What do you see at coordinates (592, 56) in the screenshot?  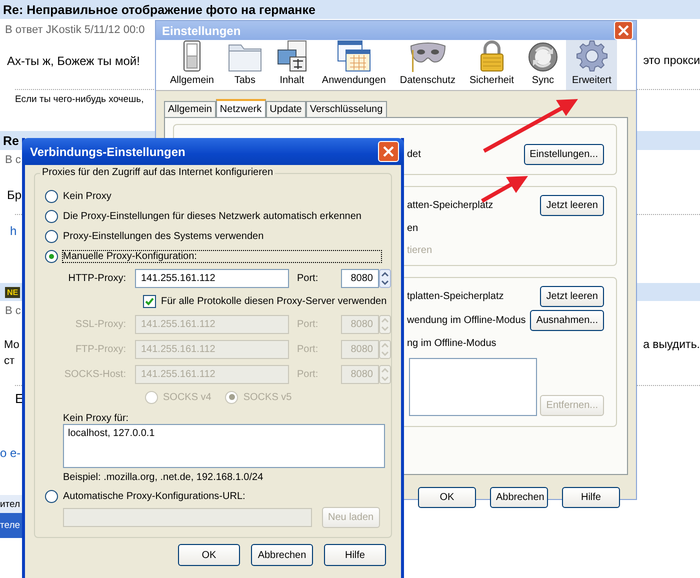 I see `gear-icon` at bounding box center [592, 56].